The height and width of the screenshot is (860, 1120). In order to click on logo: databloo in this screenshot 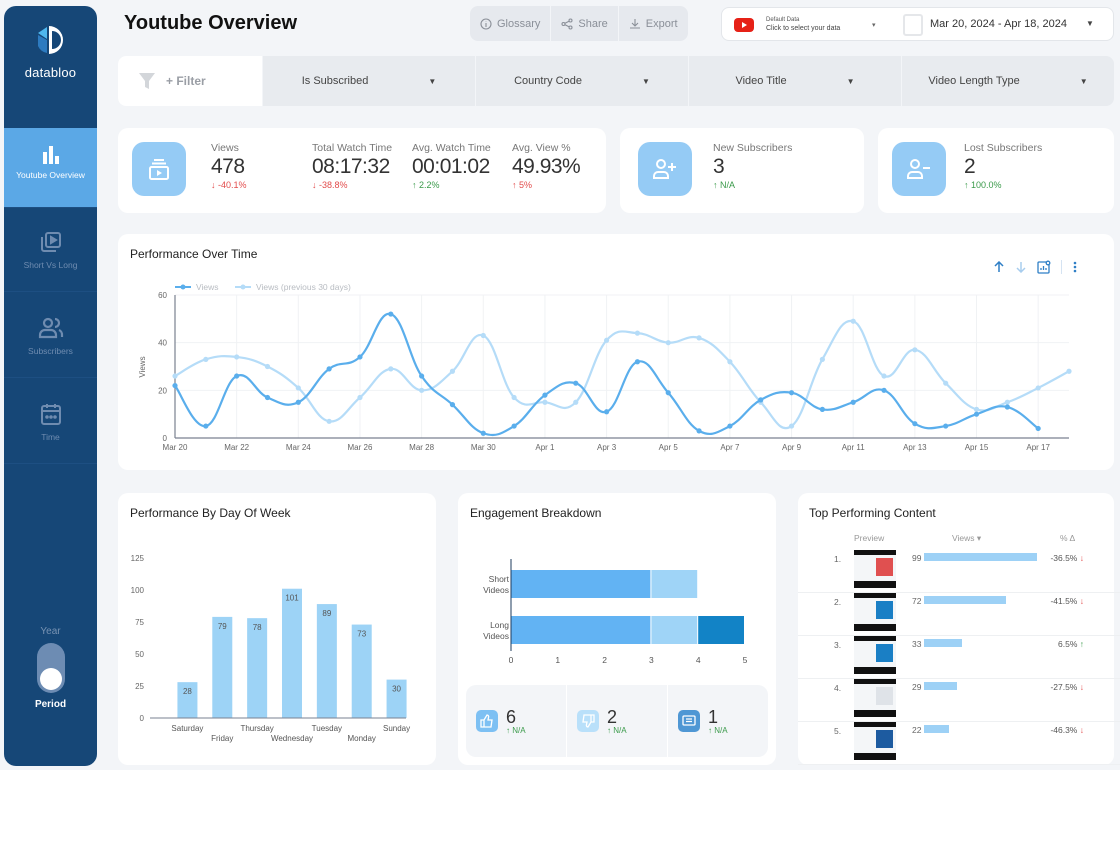, I will do `click(50, 52)`.